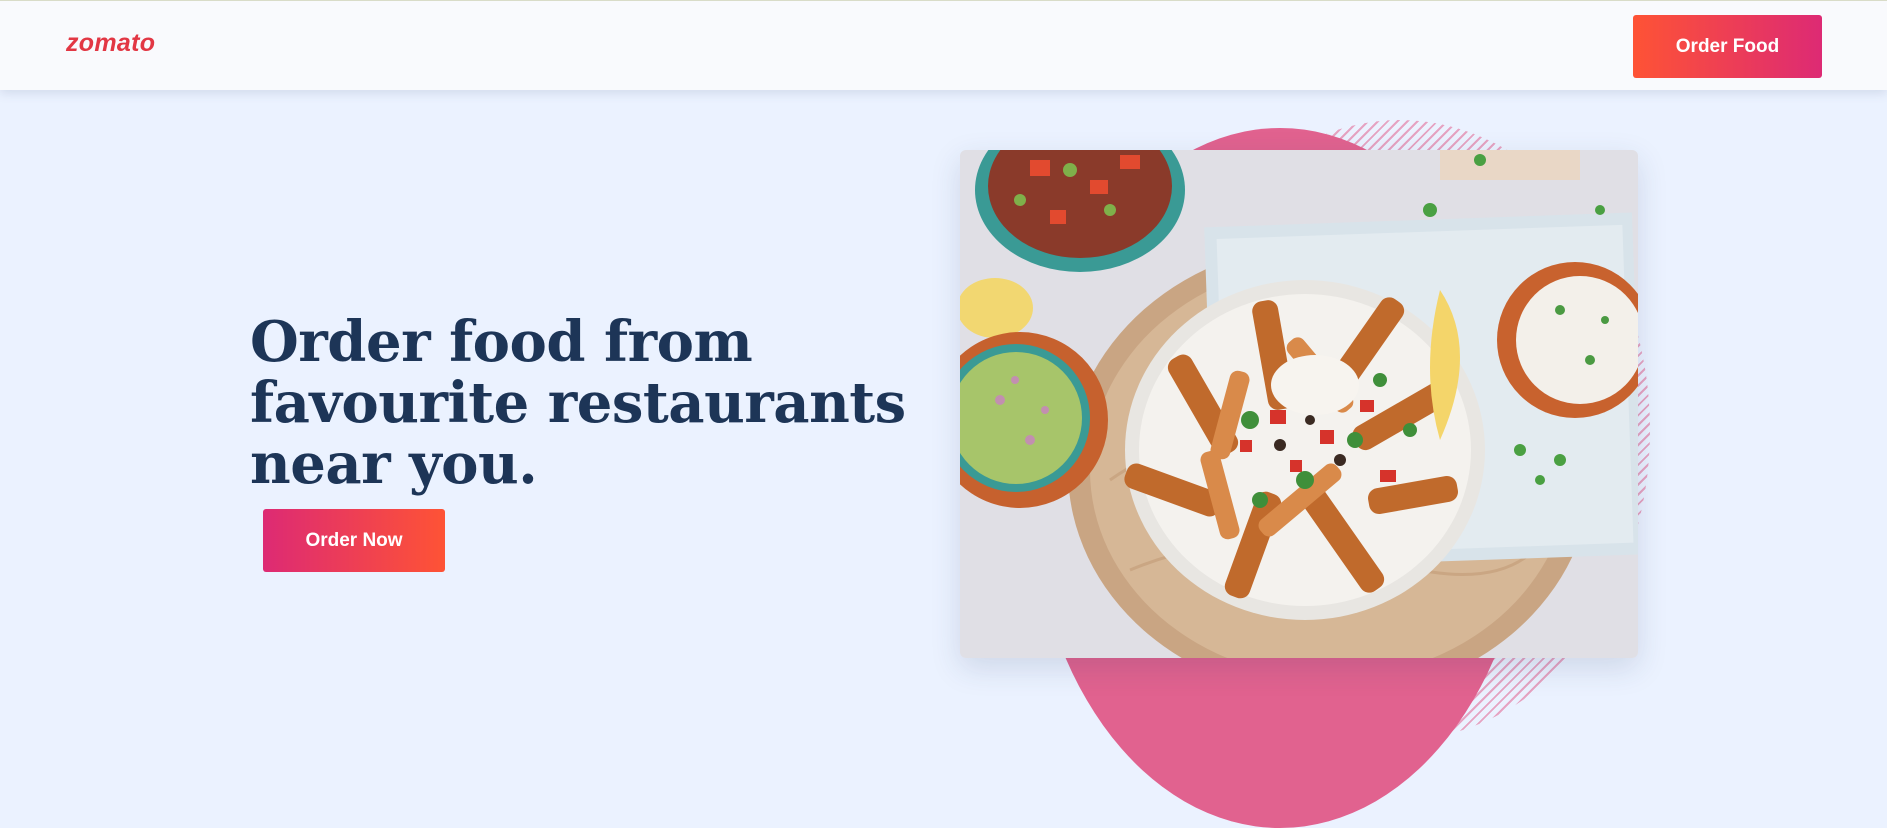 This screenshot has width=1887, height=828. I want to click on hero-title-line-1: Order food from, so click(501, 342).